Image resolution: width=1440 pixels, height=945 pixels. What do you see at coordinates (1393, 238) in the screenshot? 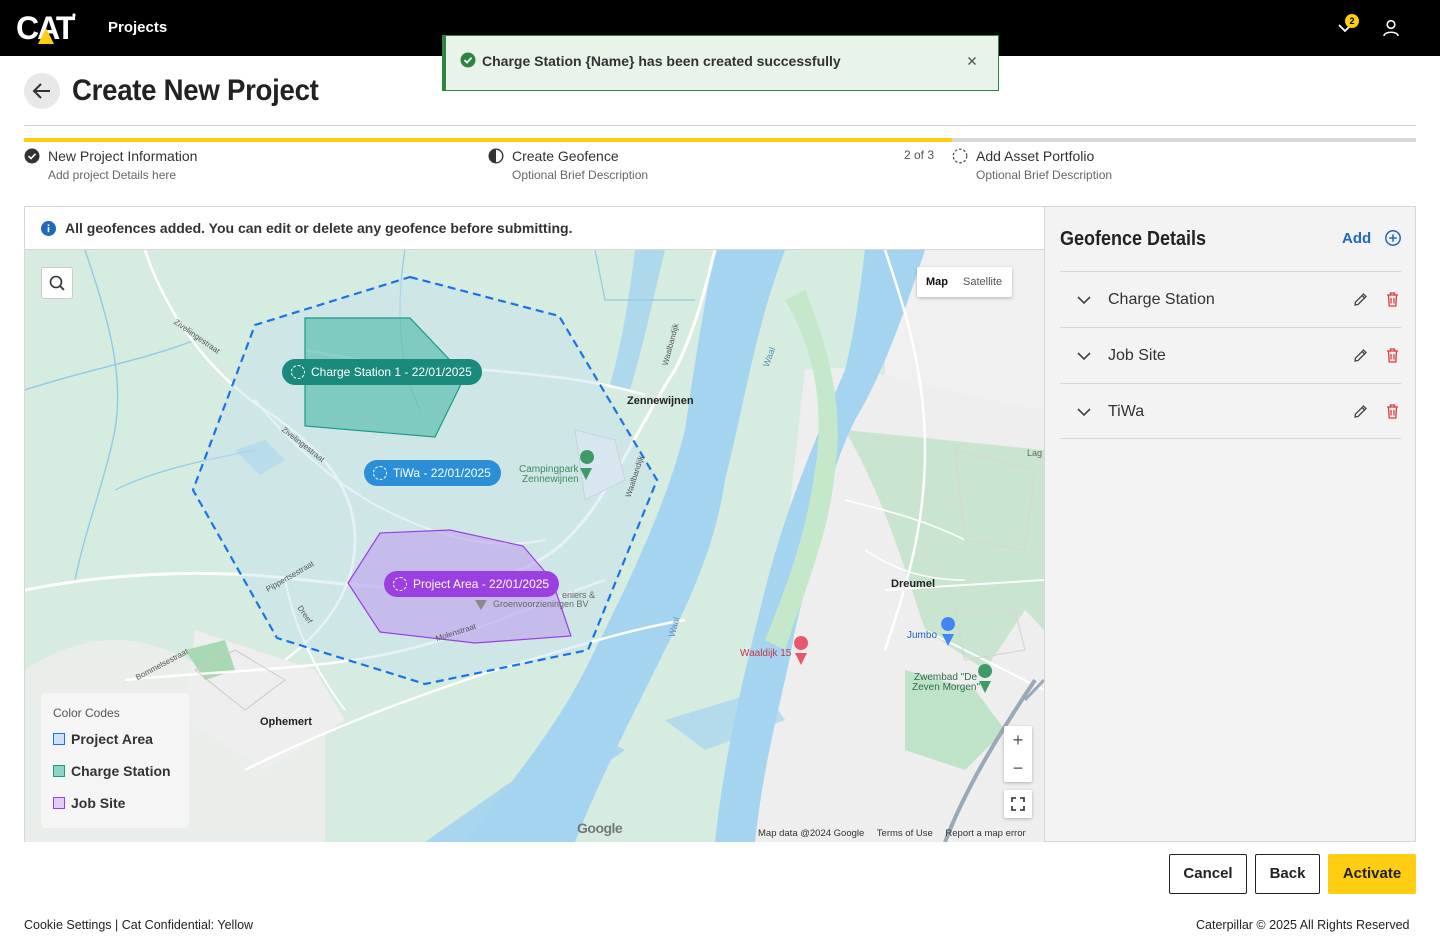
I see `plus-circle-icon` at bounding box center [1393, 238].